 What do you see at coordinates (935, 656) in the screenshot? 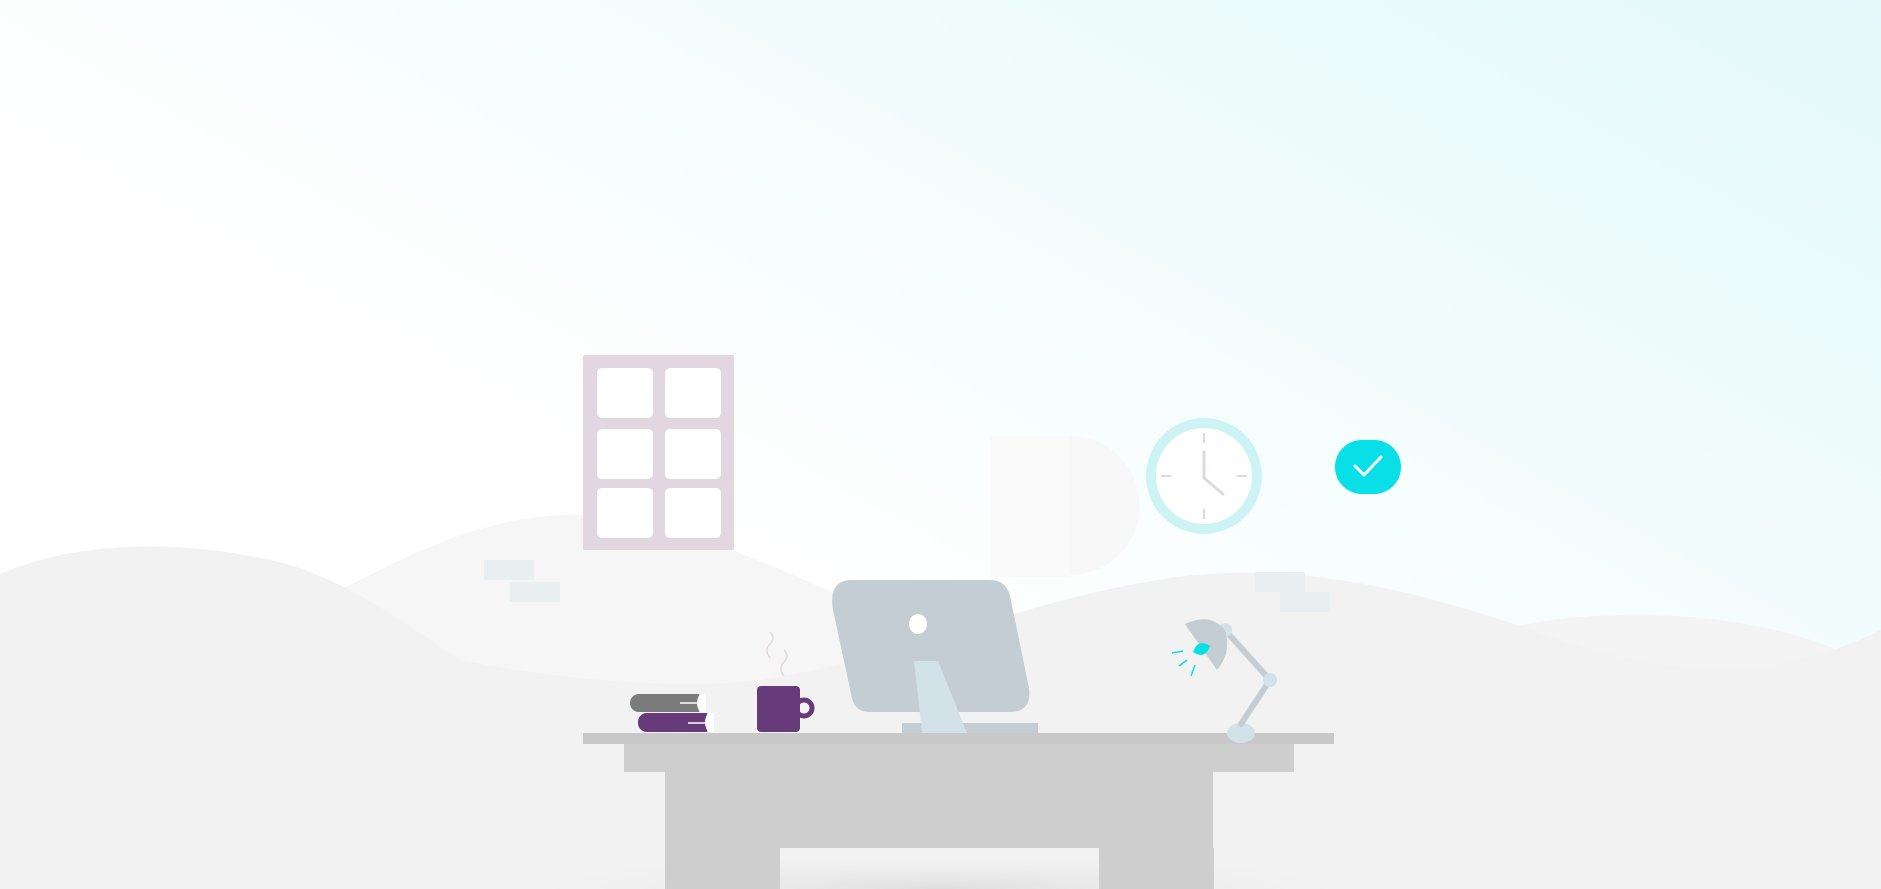
I see `monitor-icon` at bounding box center [935, 656].